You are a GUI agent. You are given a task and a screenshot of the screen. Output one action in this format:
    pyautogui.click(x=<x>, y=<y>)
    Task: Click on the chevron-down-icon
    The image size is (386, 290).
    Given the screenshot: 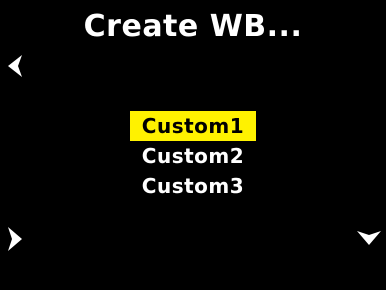 What is the action you would take?
    pyautogui.click(x=369, y=238)
    